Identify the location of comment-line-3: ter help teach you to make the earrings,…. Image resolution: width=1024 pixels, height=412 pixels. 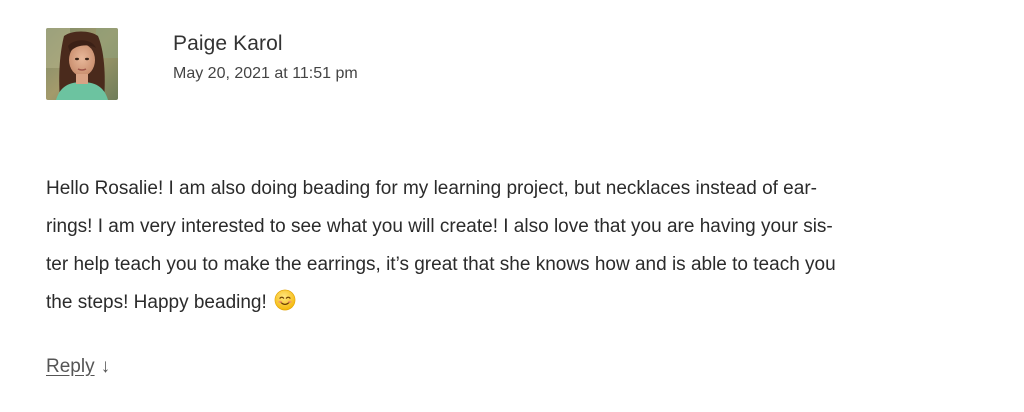
(441, 264).